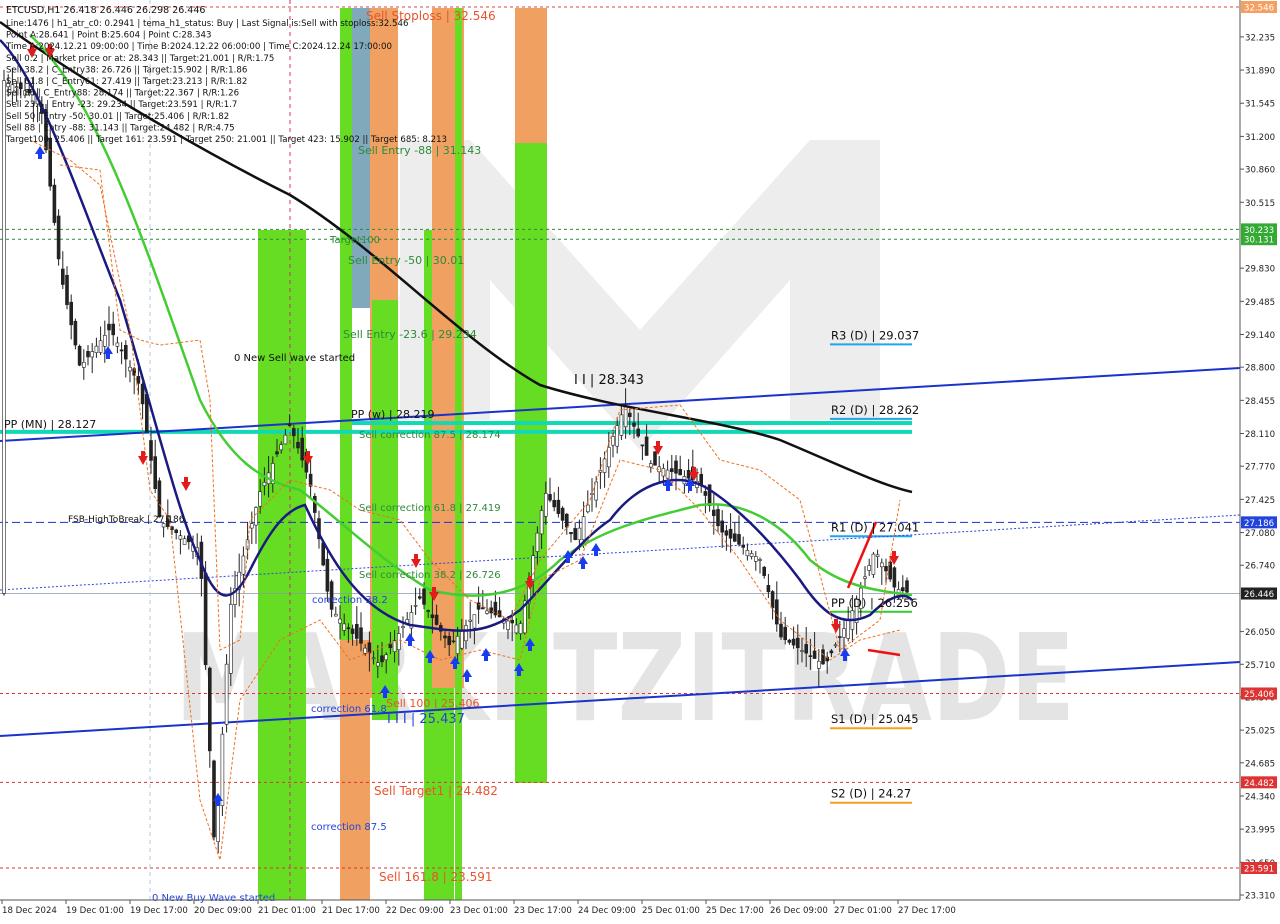 Image resolution: width=1280 pixels, height=924 pixels. What do you see at coordinates (875, 410) in the screenshot?
I see `daily-level-label: R2 (D) | 28.262` at bounding box center [875, 410].